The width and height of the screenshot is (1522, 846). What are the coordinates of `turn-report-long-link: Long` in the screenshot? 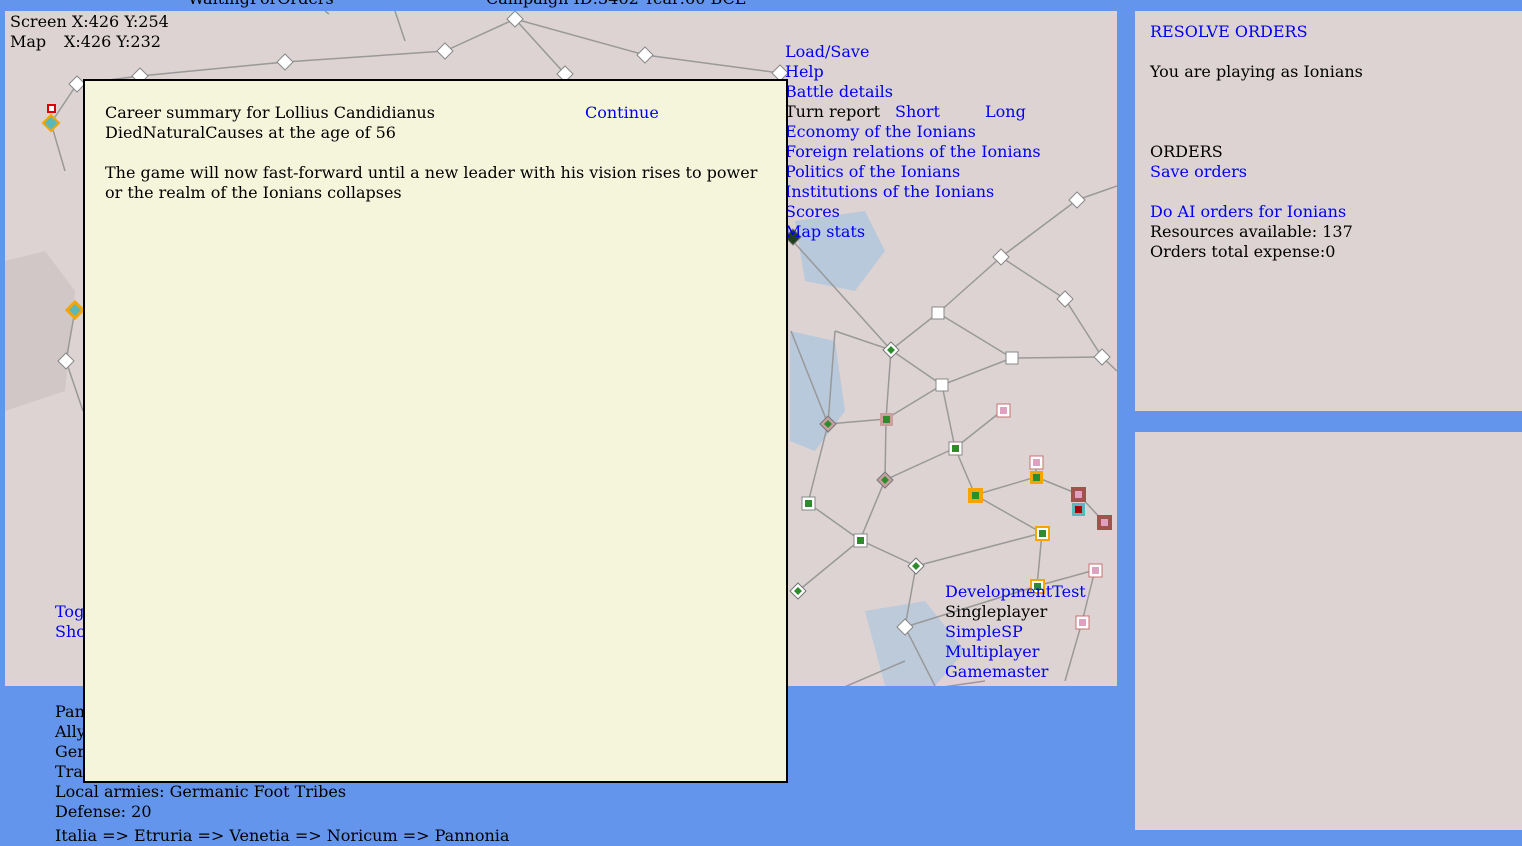 It's located at (1005, 112).